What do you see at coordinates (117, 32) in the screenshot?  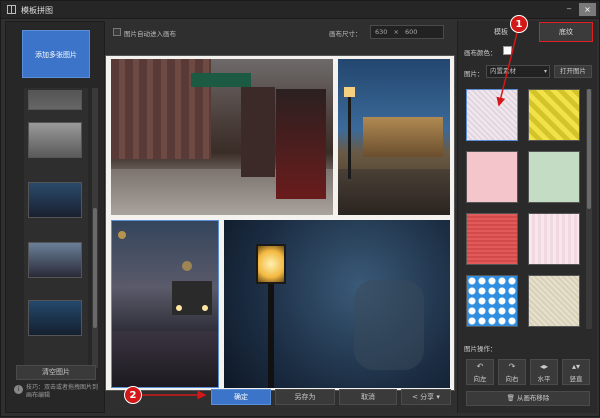 I see `auto-enter-checkbox` at bounding box center [117, 32].